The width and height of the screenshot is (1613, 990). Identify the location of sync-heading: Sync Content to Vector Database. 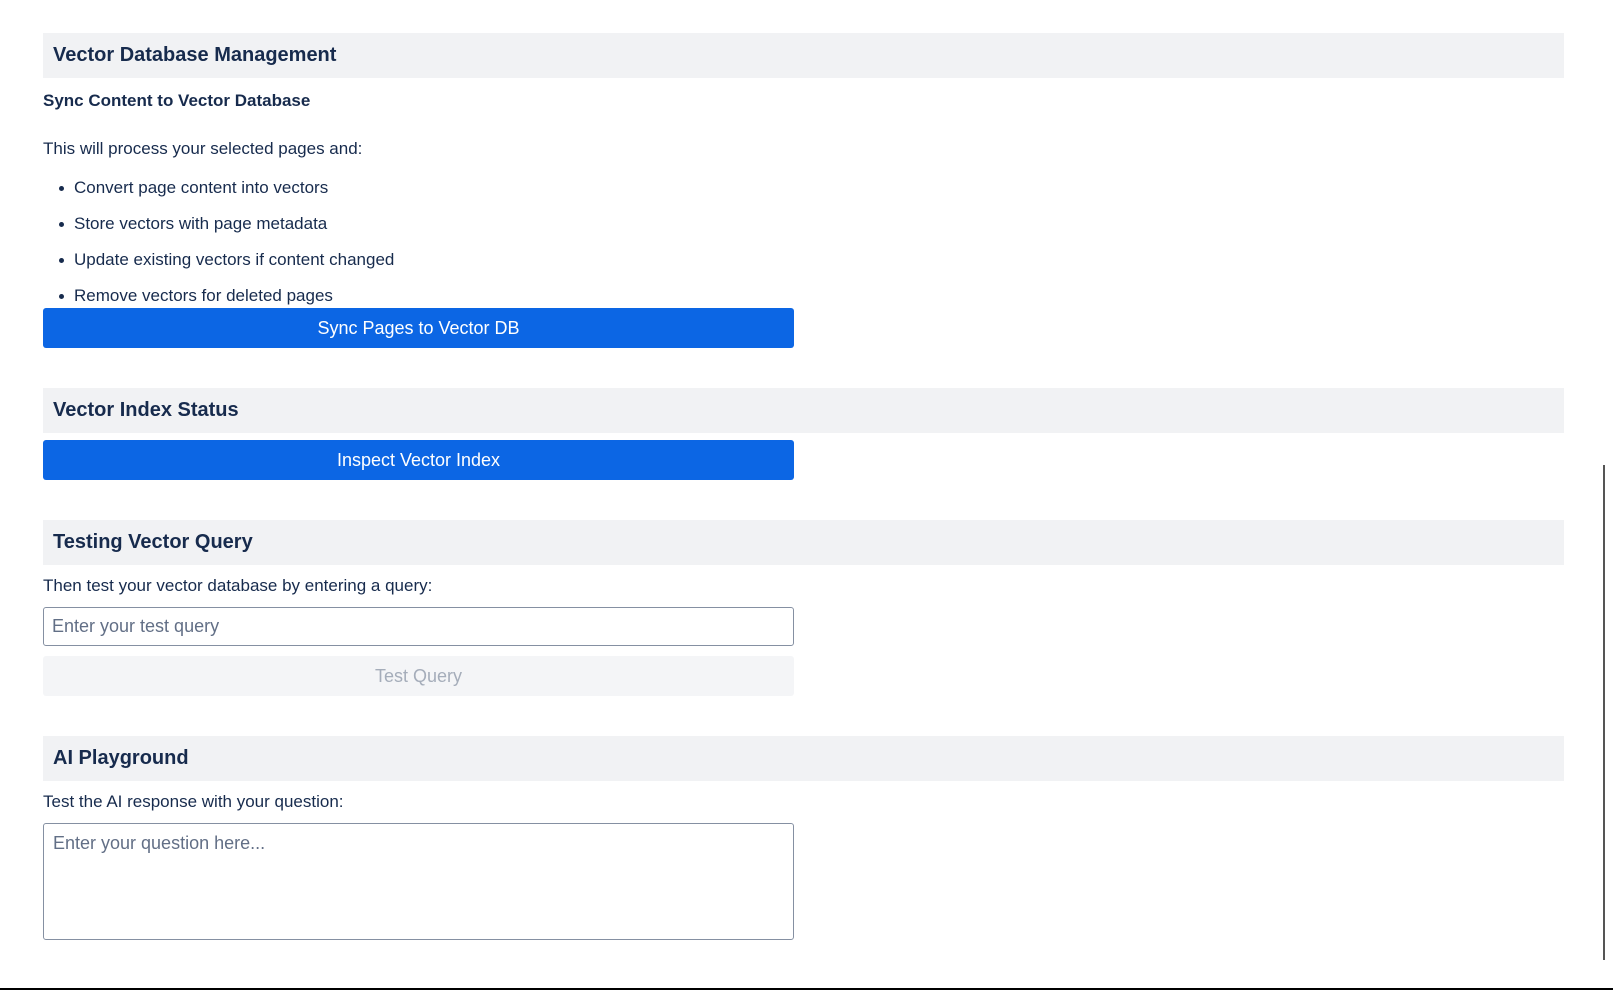
(177, 100).